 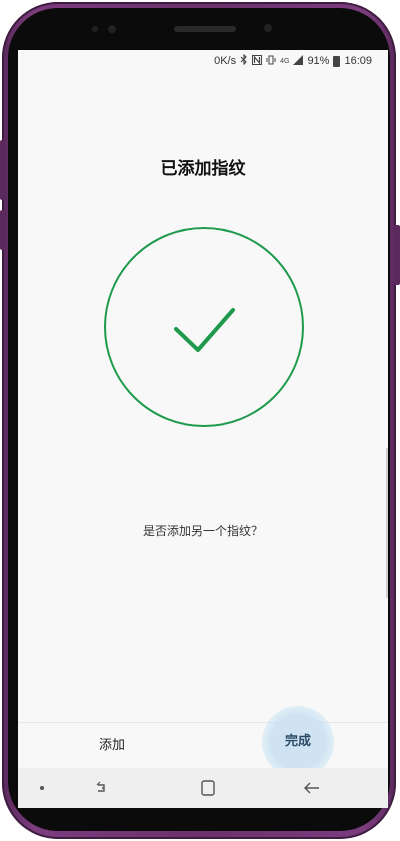 I want to click on battery-icon, so click(x=337, y=61).